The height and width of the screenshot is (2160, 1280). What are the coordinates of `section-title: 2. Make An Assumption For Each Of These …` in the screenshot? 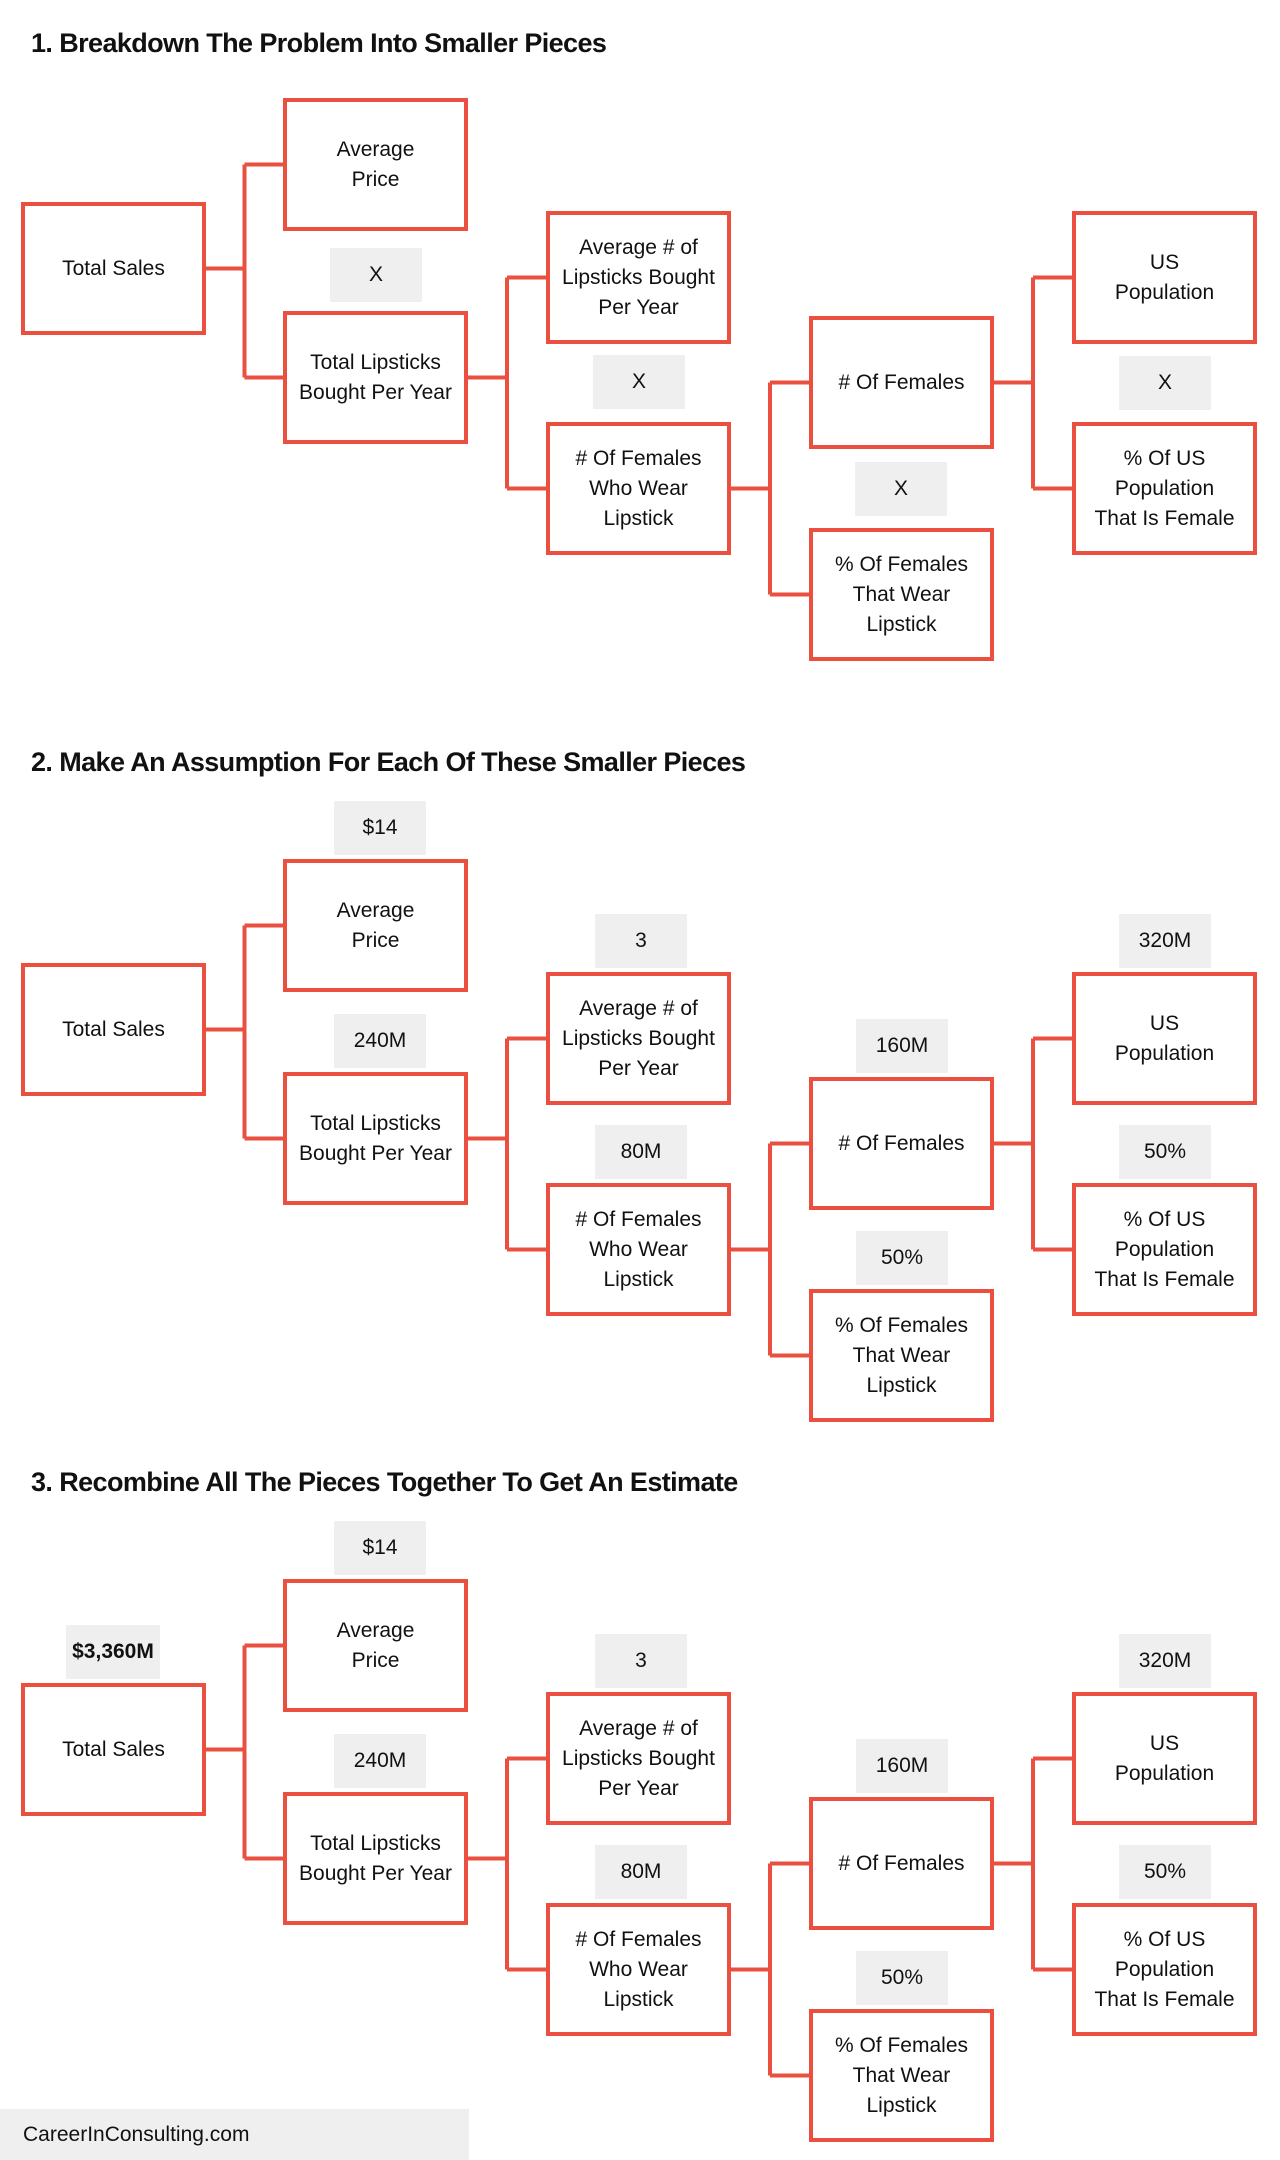 It's located at (388, 762).